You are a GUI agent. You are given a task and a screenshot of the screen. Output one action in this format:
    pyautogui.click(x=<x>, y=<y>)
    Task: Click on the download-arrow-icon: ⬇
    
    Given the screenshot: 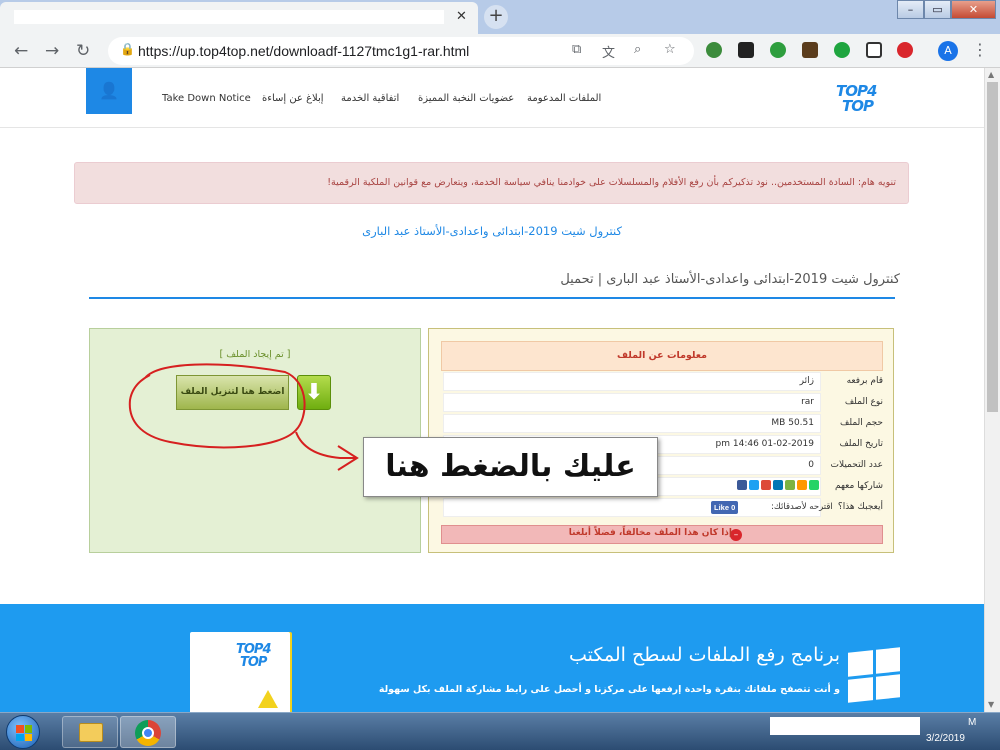 What is the action you would take?
    pyautogui.click(x=314, y=392)
    